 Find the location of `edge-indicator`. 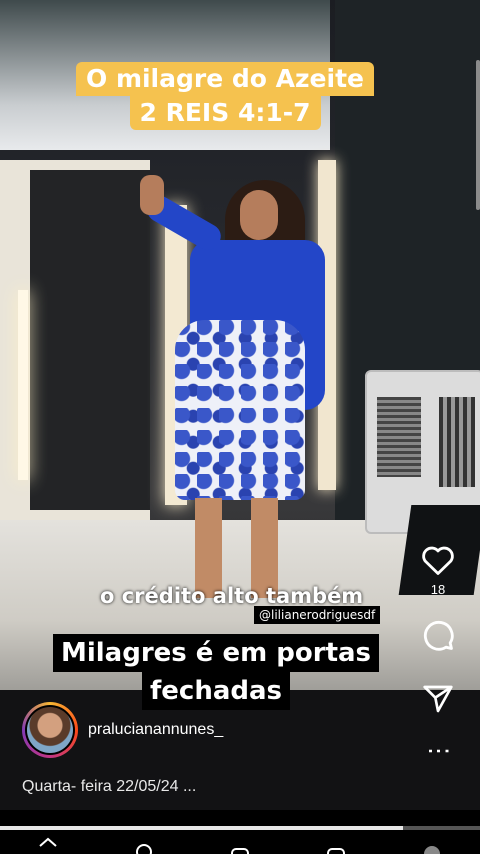

edge-indicator is located at coordinates (478, 135).